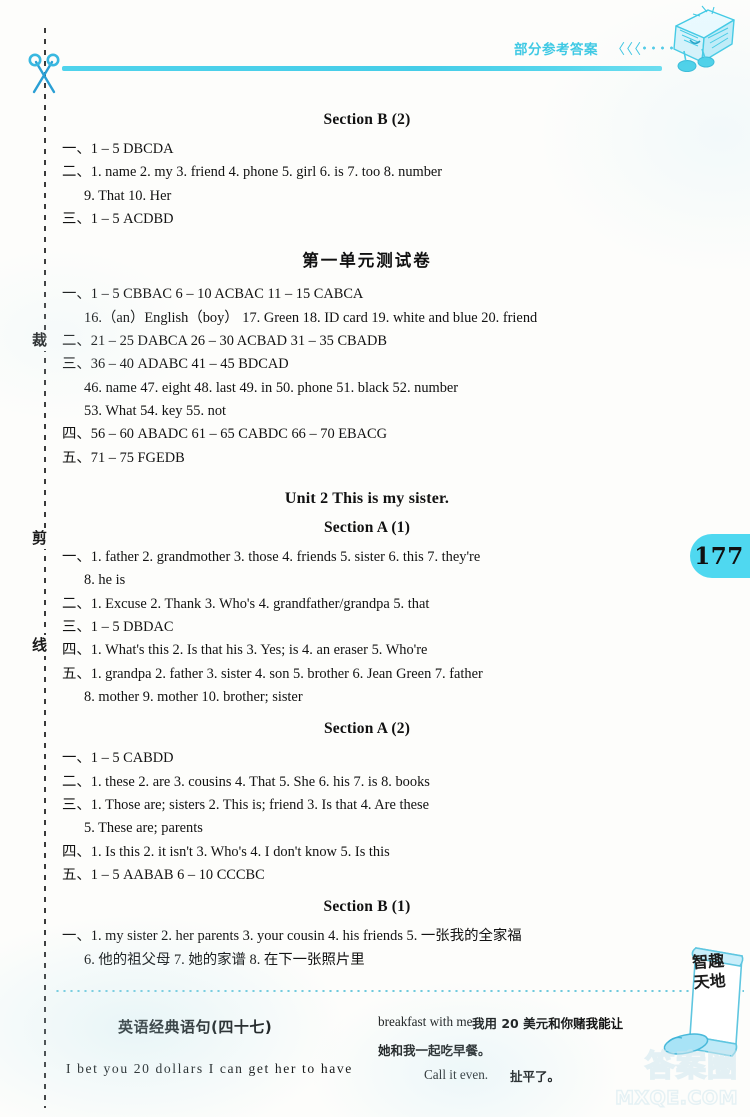 This screenshot has width=750, height=1117. Describe the element at coordinates (375, 48) in the screenshot. I see `page-header: 部分参考答案 〈〈〈` at that location.